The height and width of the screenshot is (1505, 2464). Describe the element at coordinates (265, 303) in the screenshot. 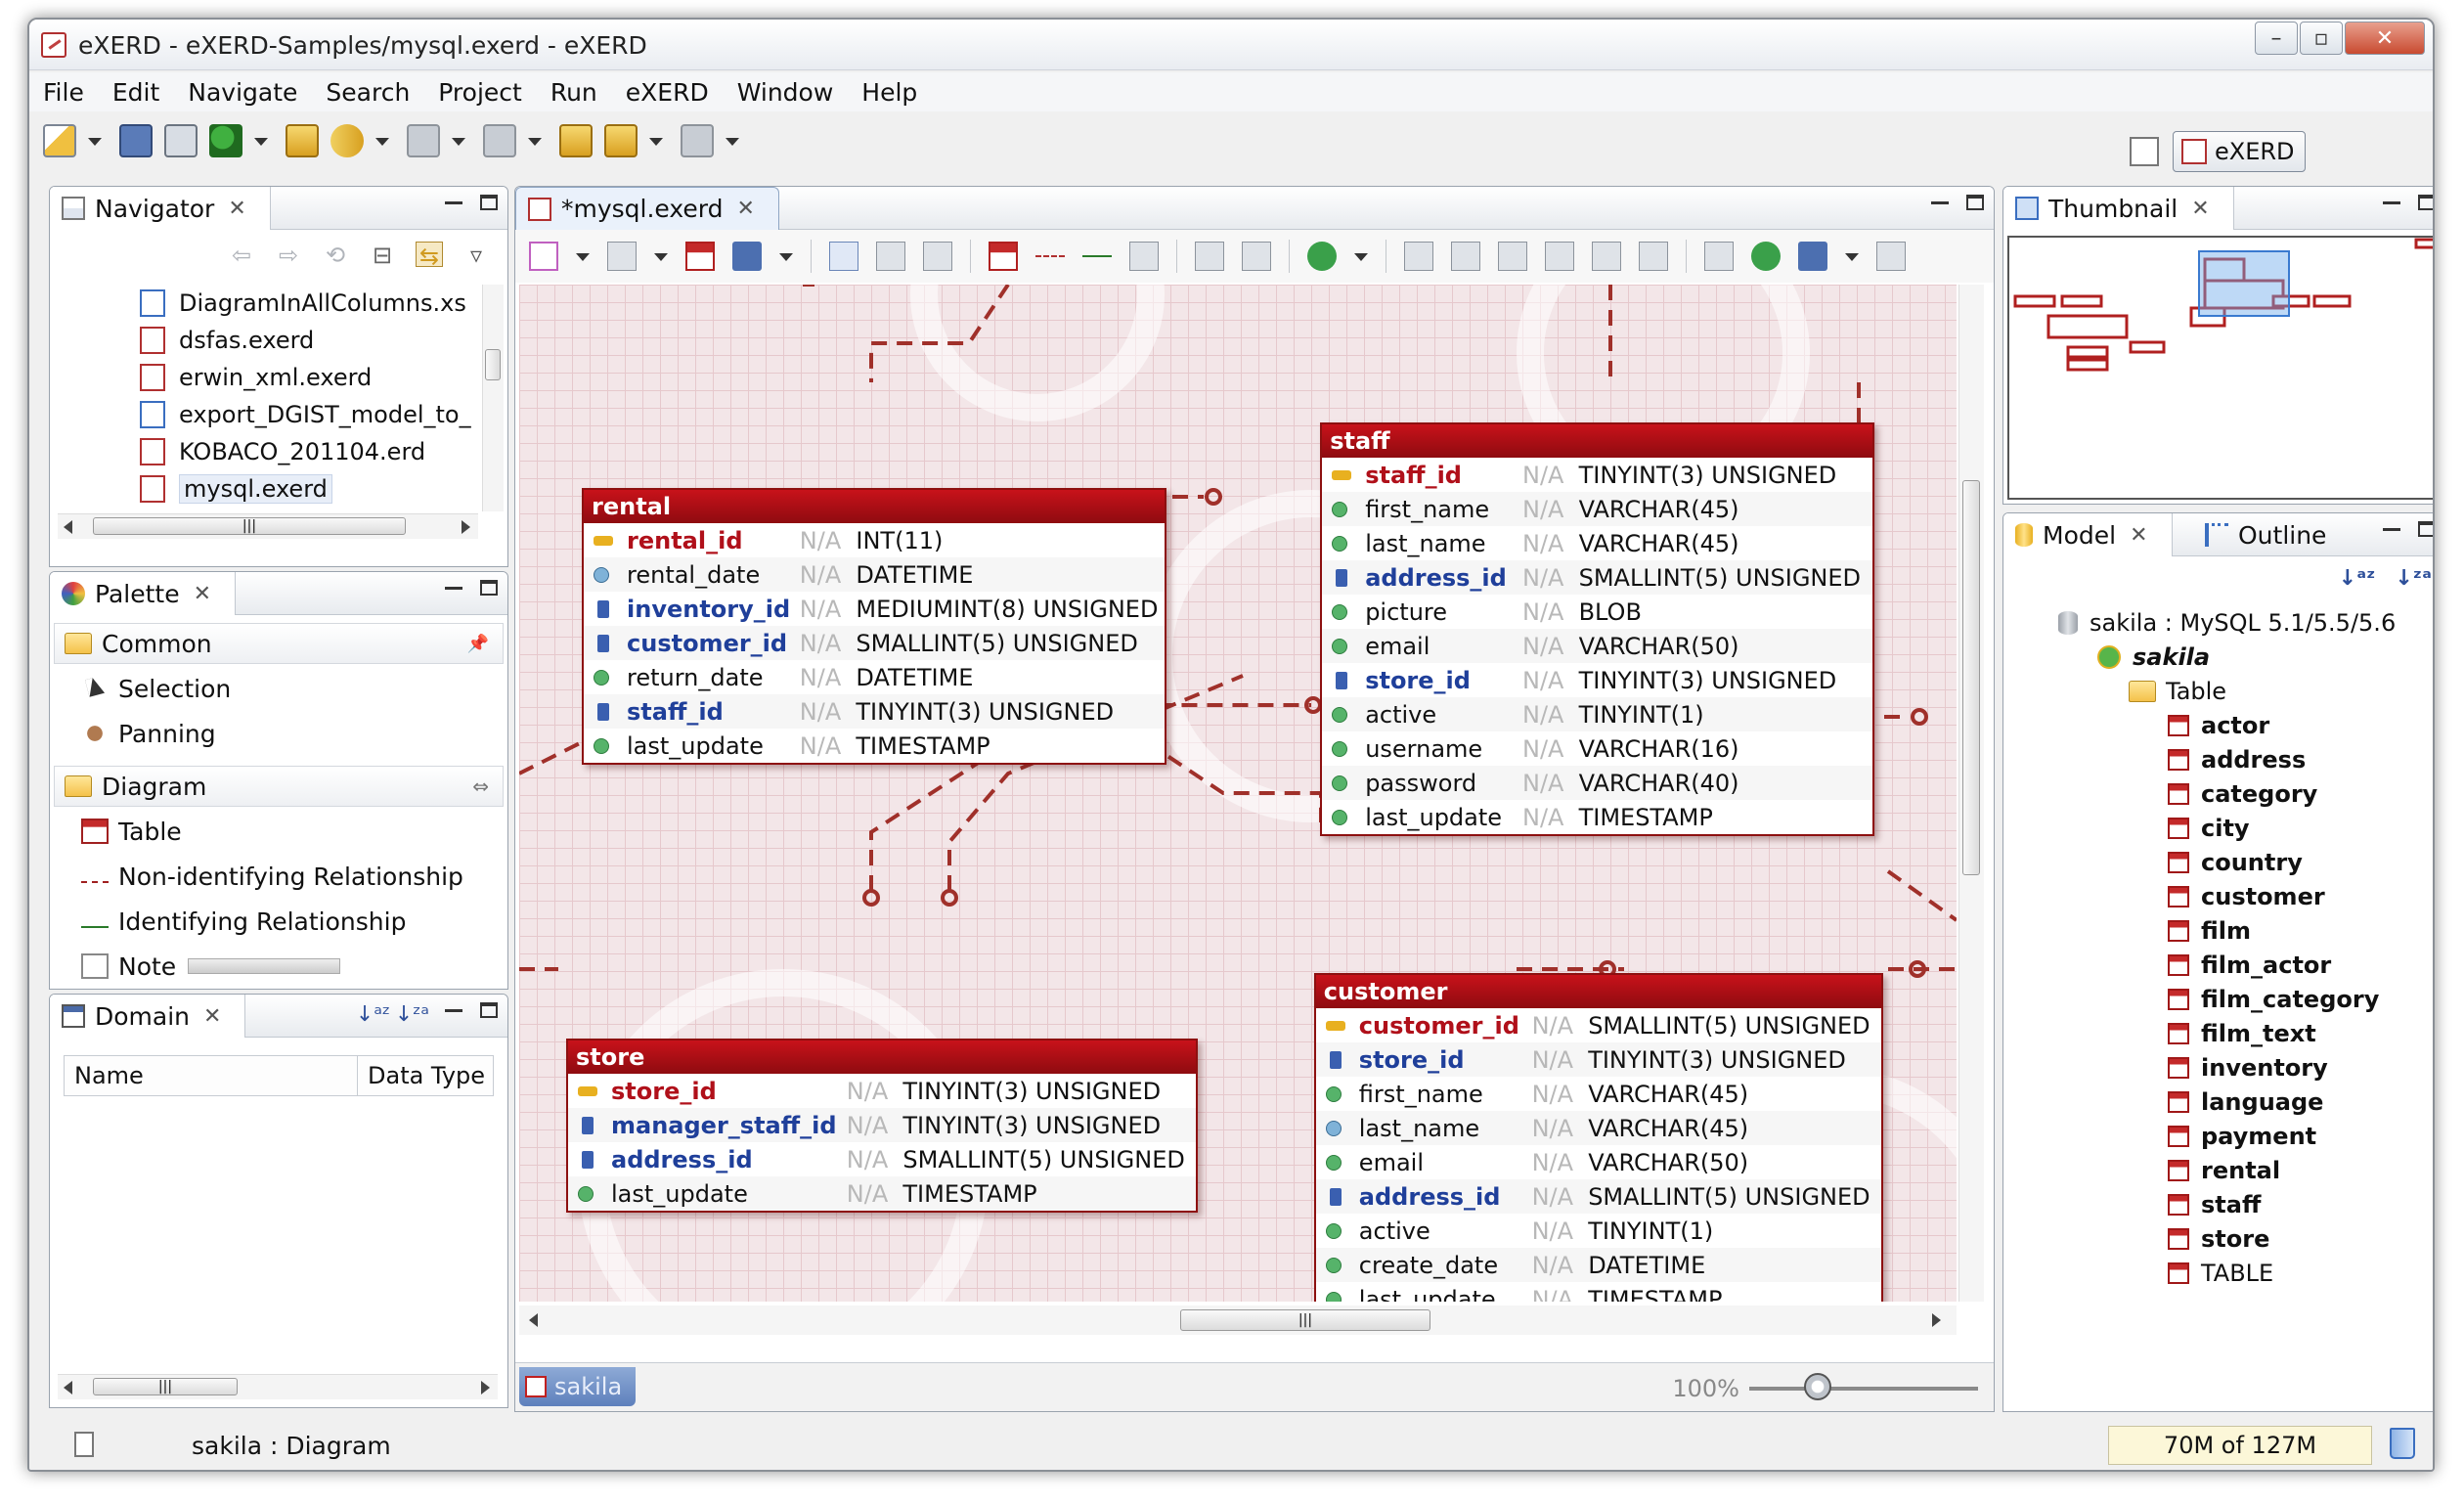

I see `file-item: DiagramInAllColumns.xs` at that location.